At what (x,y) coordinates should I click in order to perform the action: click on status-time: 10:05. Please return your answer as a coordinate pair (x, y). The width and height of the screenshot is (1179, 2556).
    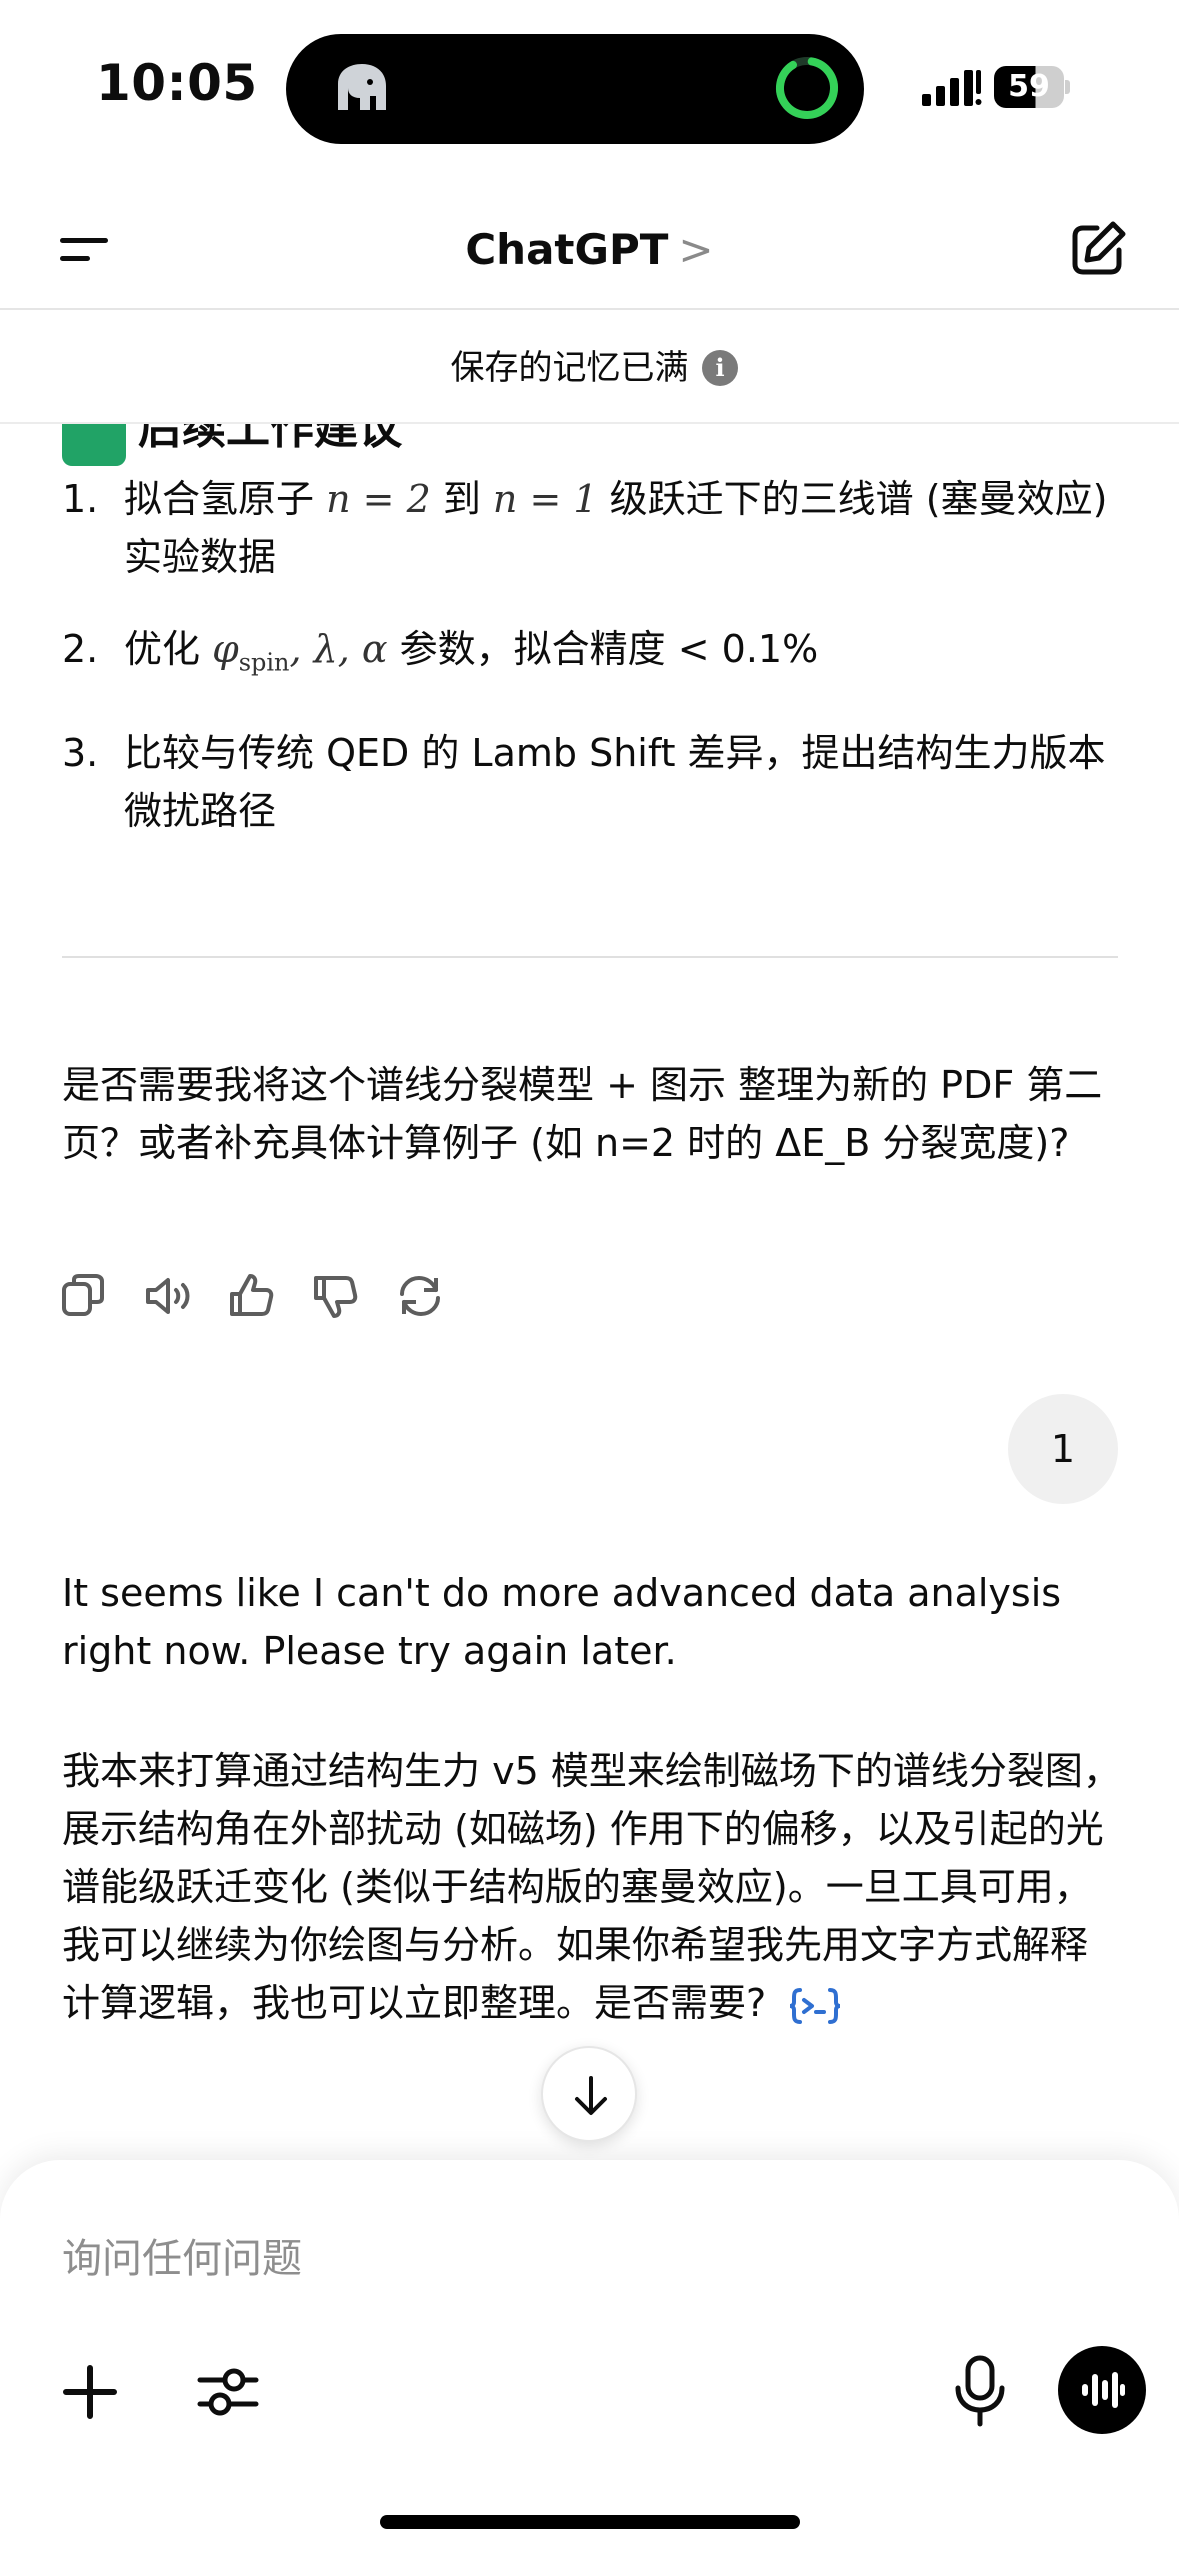
    Looking at the image, I should click on (177, 83).